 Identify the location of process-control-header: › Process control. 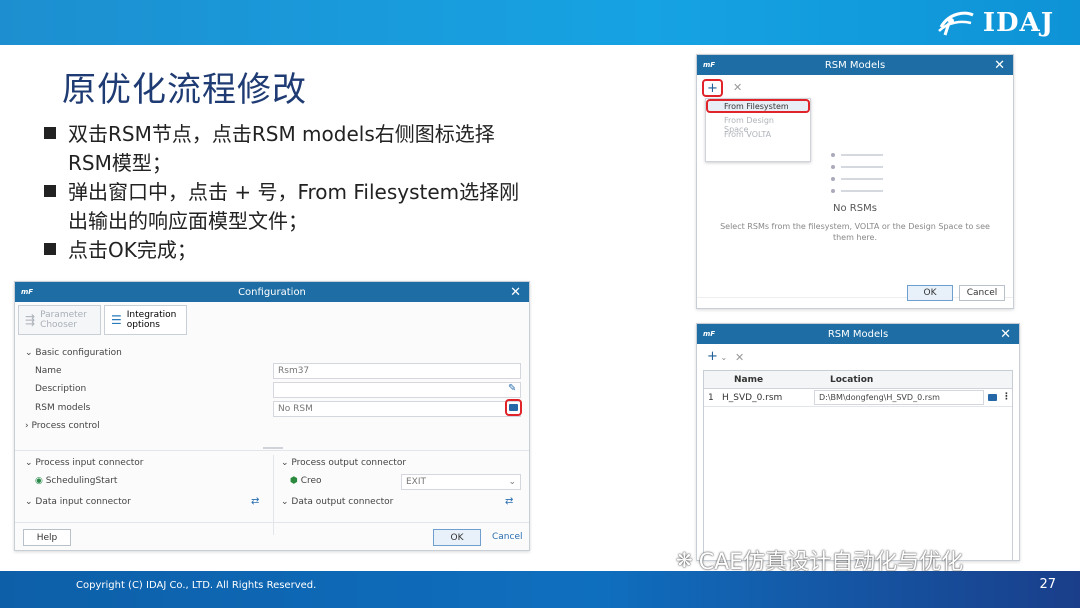
(62, 426).